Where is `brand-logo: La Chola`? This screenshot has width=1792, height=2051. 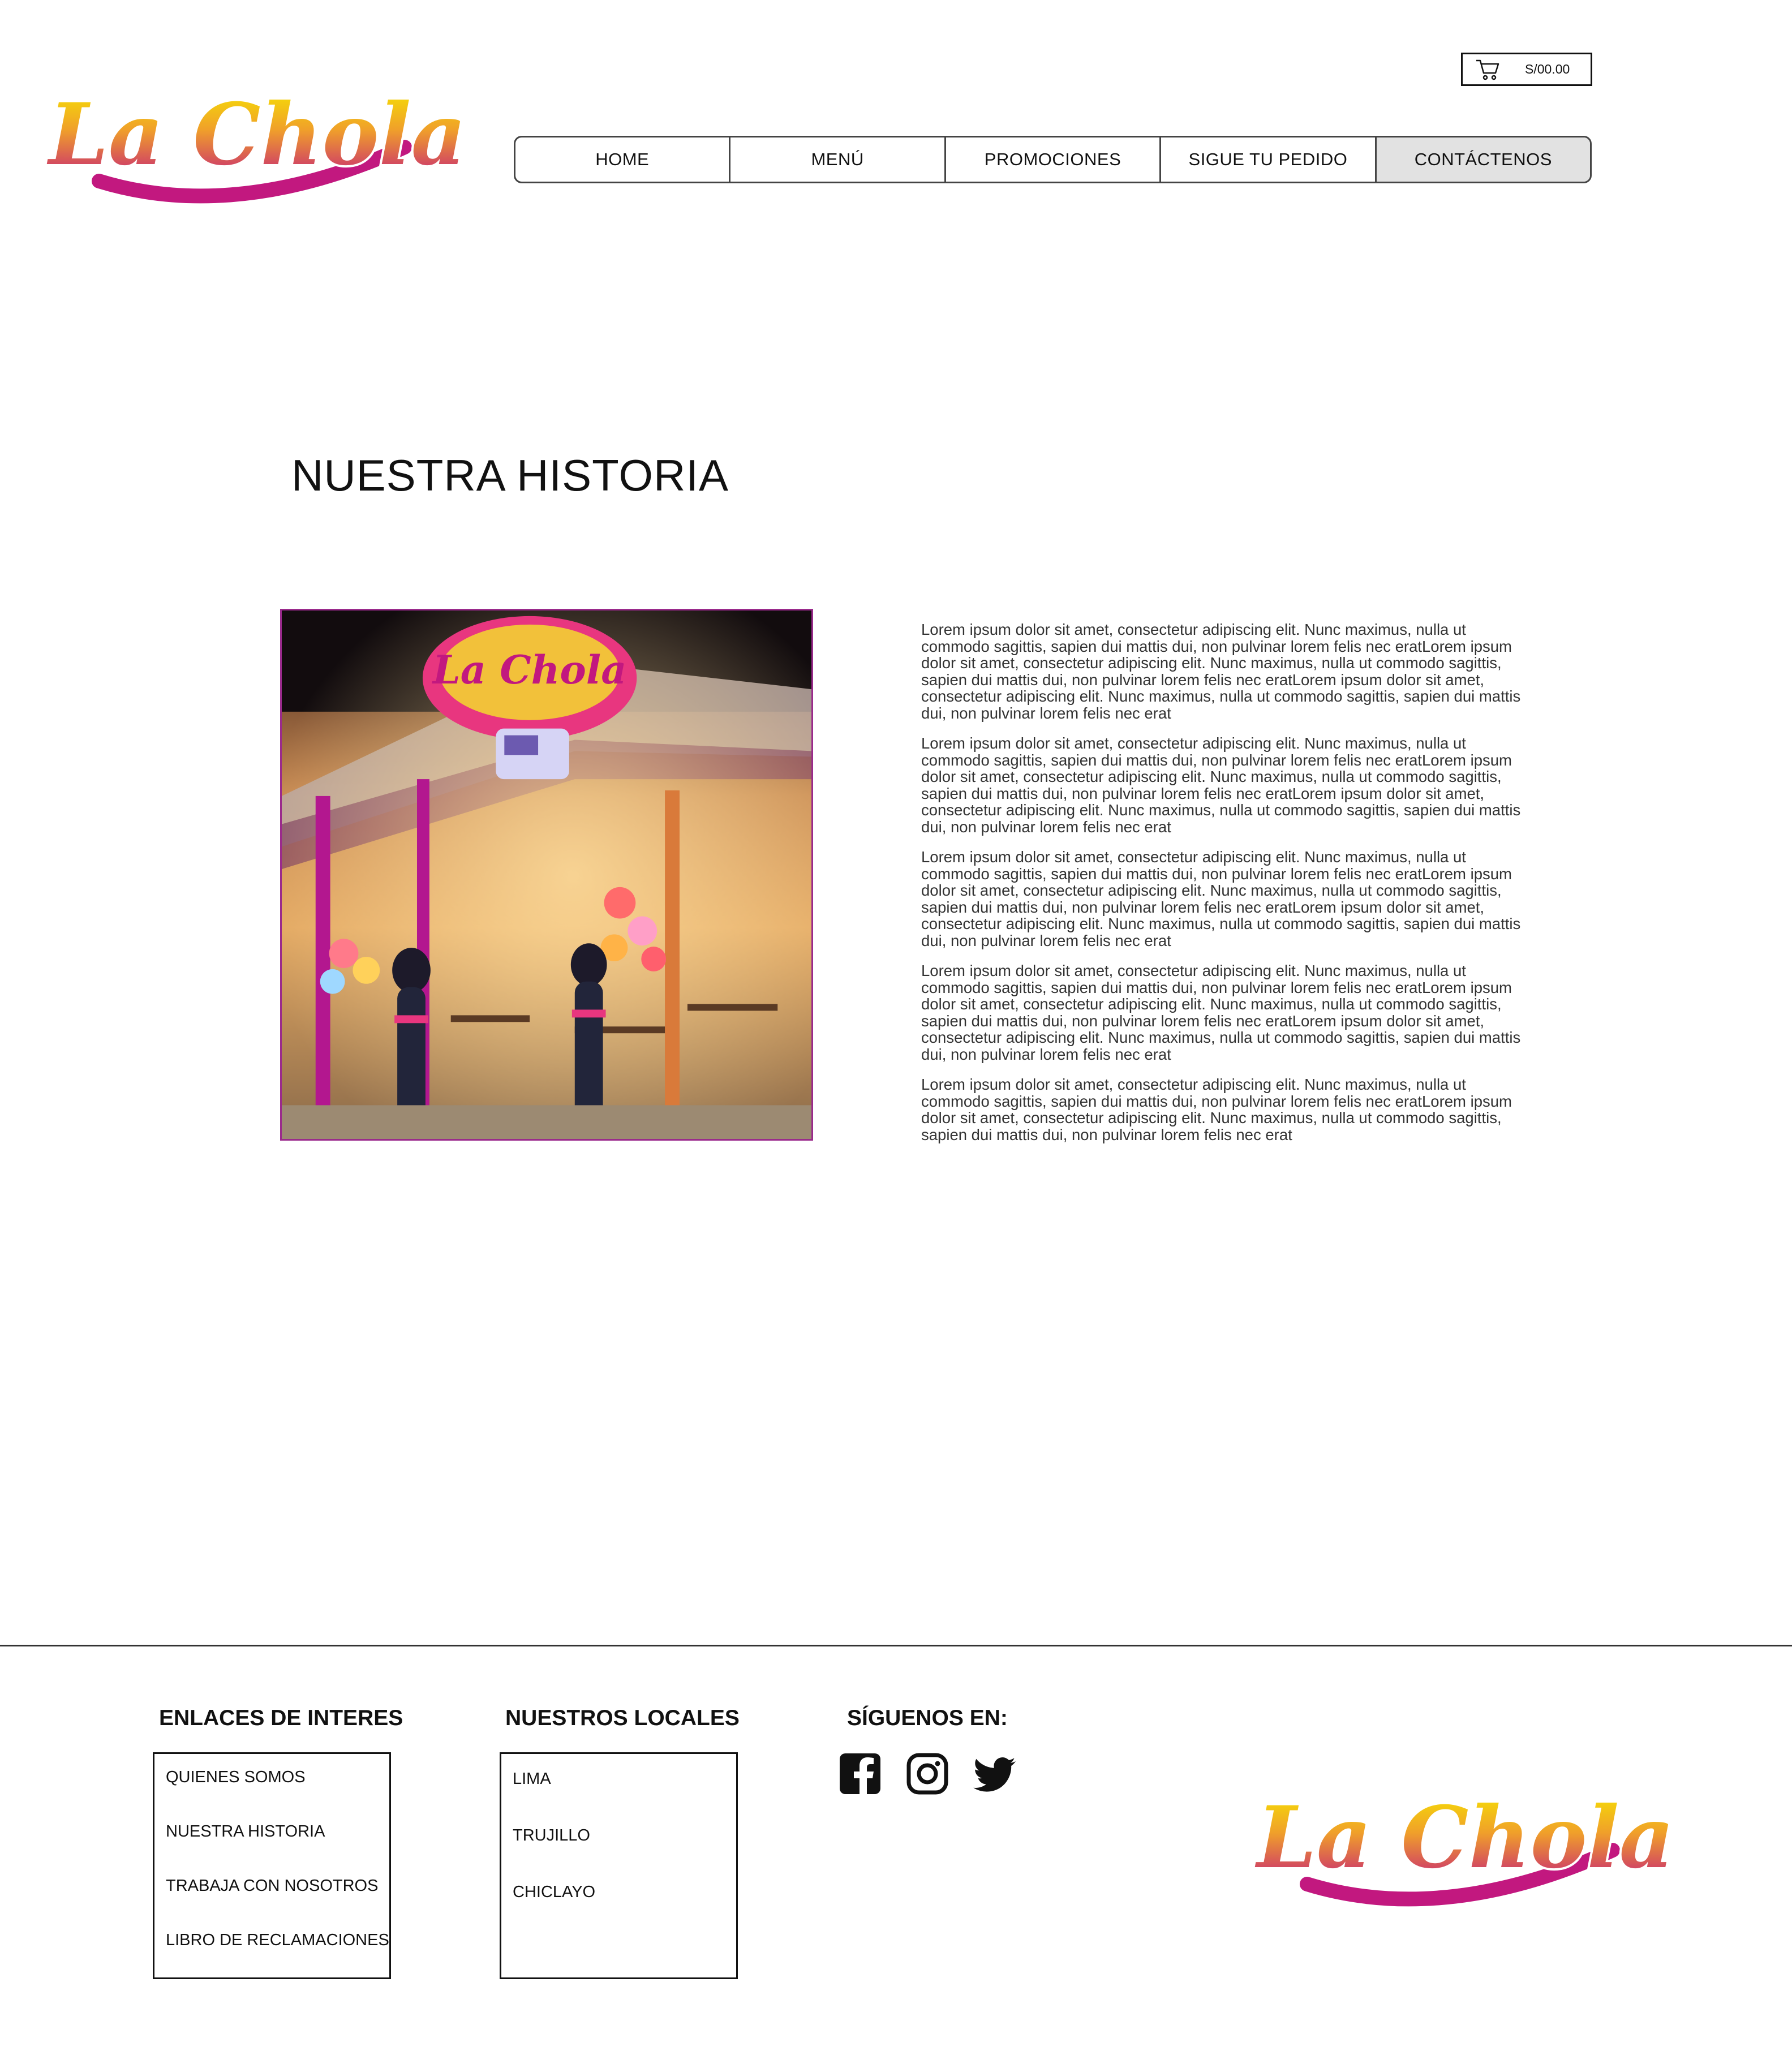
brand-logo: La Chola is located at coordinates (256, 137).